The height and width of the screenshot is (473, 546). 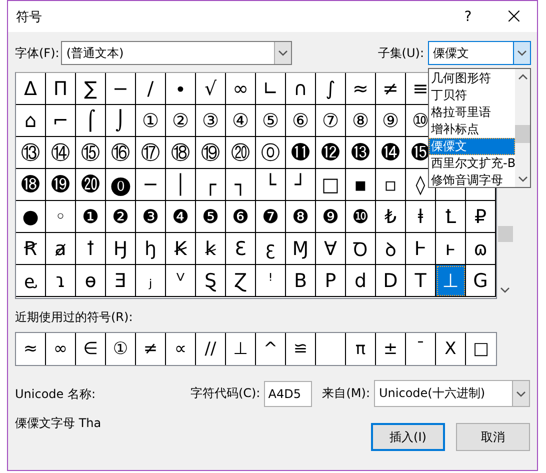 I want to click on symbol-cell: ⌠, so click(x=91, y=121).